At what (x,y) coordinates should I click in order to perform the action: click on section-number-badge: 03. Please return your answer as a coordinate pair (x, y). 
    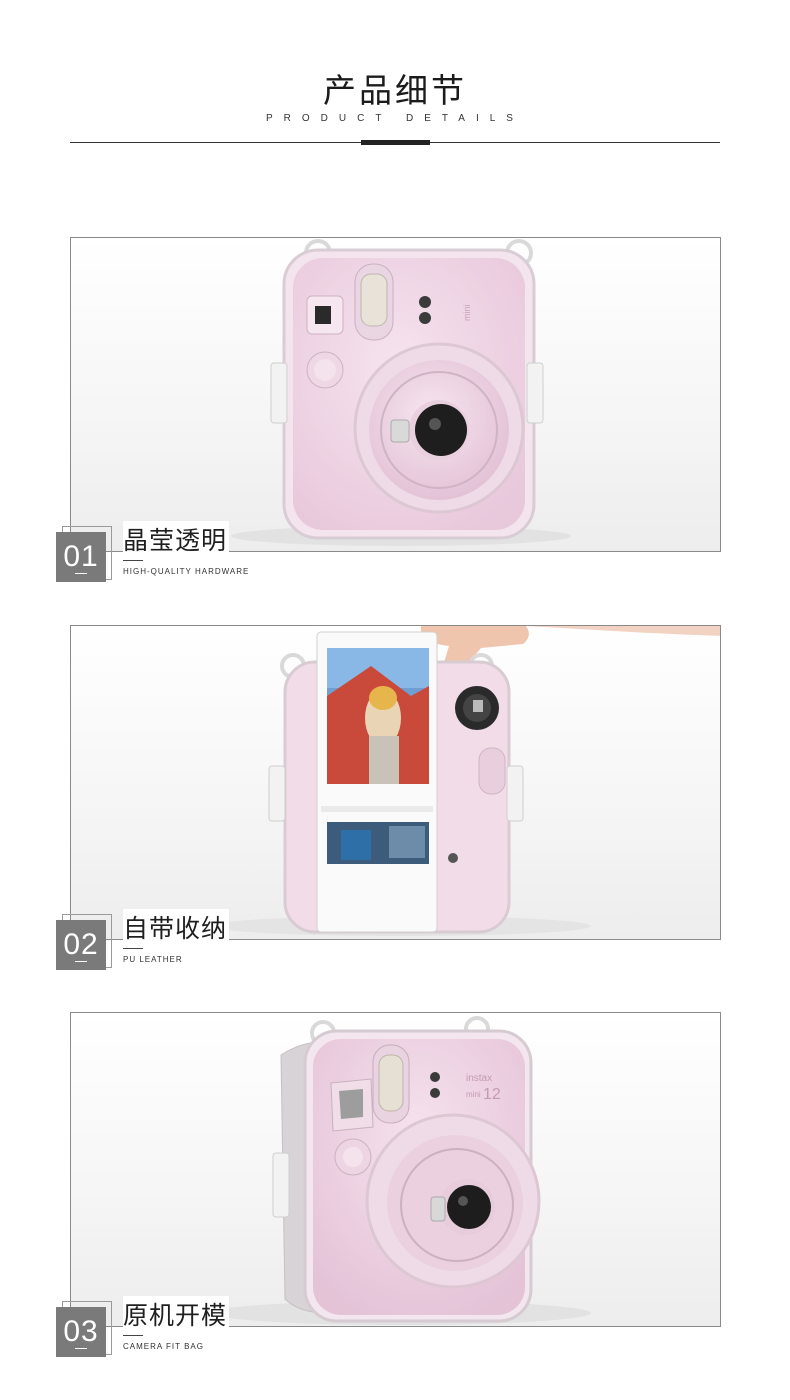
    Looking at the image, I should click on (81, 1332).